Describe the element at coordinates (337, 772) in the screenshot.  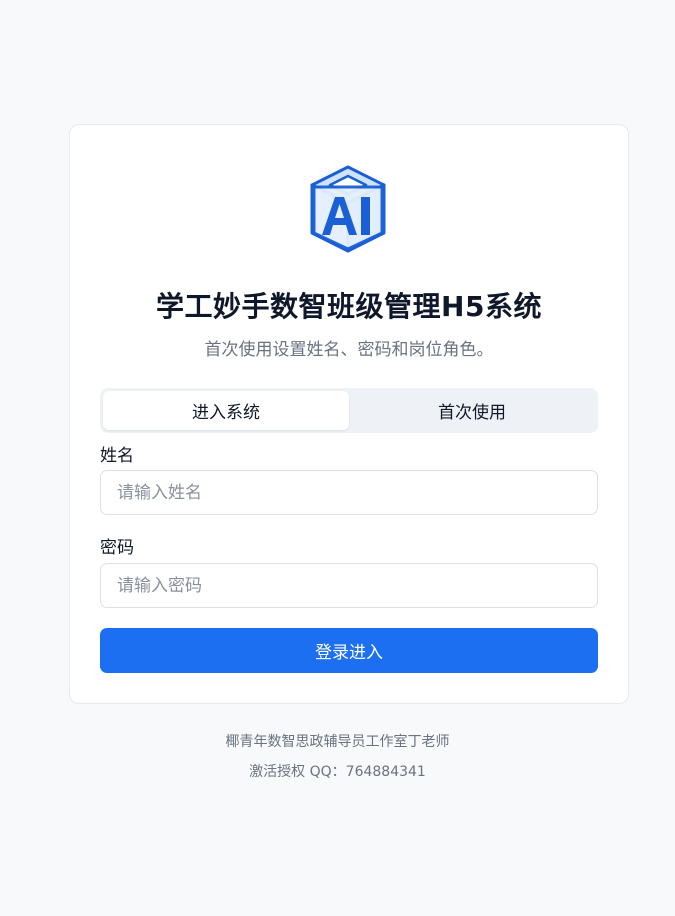
I see `footer-license: 激活授权 QQ：764884341` at that location.